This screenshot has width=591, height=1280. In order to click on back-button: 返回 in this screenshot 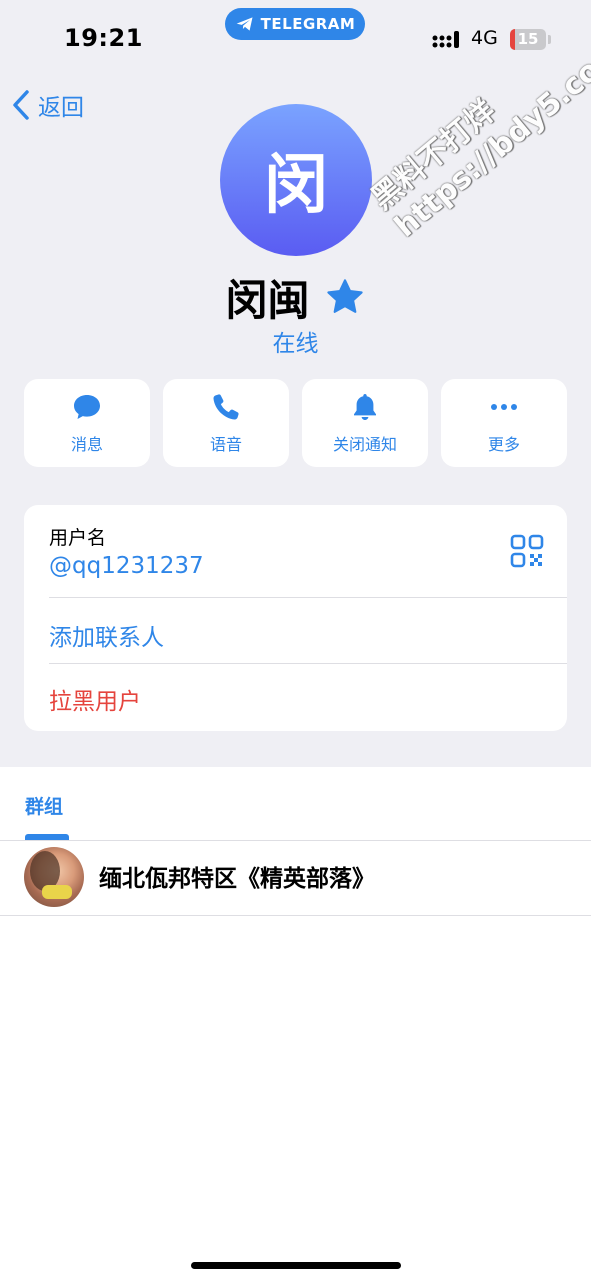, I will do `click(47, 105)`.